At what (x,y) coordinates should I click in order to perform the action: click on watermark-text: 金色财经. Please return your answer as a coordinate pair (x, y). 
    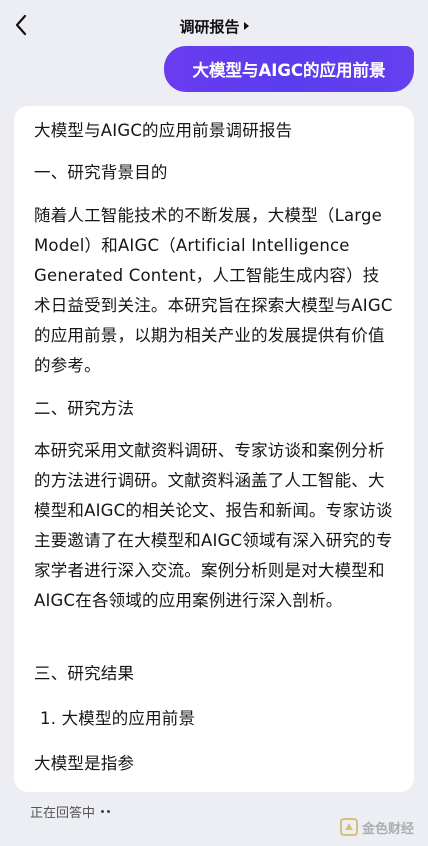
    Looking at the image, I should click on (388, 829).